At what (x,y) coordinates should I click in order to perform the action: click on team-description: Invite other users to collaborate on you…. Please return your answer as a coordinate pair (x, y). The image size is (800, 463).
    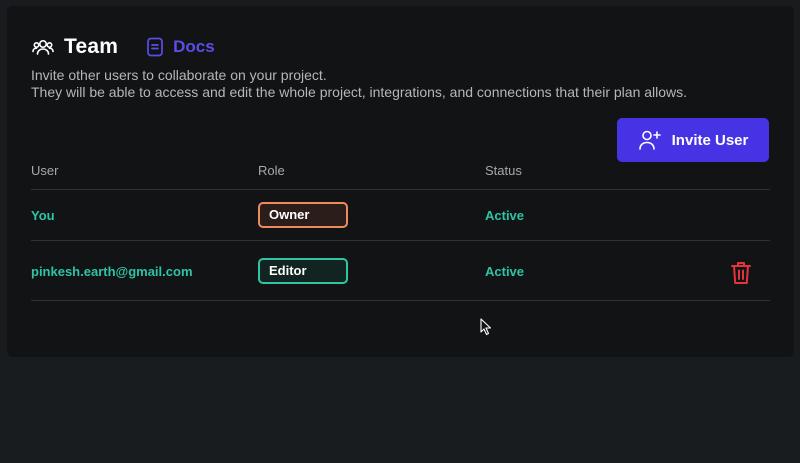
    Looking at the image, I should click on (359, 84).